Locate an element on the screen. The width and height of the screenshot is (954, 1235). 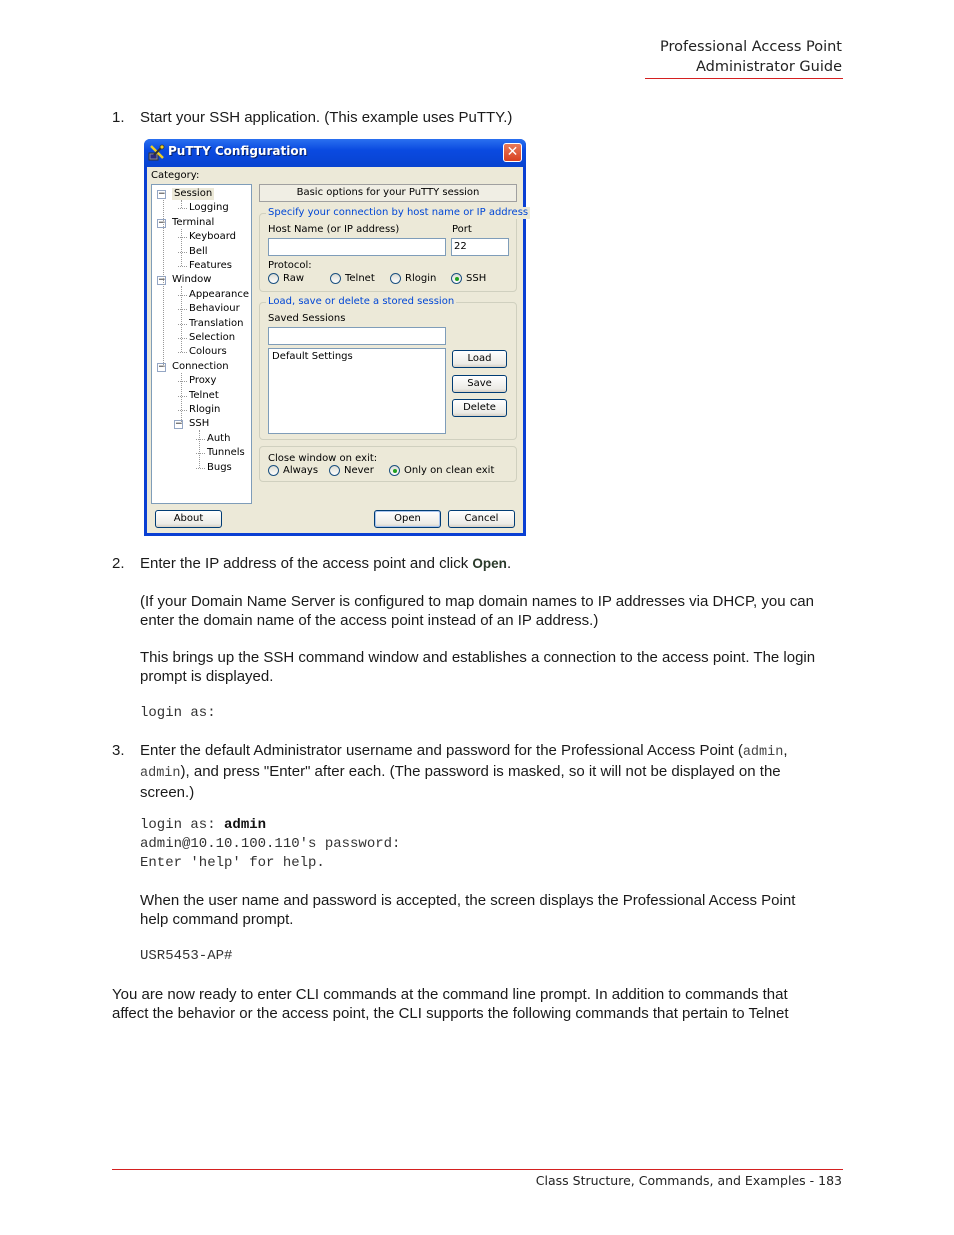
tree-item-bell: Bell is located at coordinates (198, 252).